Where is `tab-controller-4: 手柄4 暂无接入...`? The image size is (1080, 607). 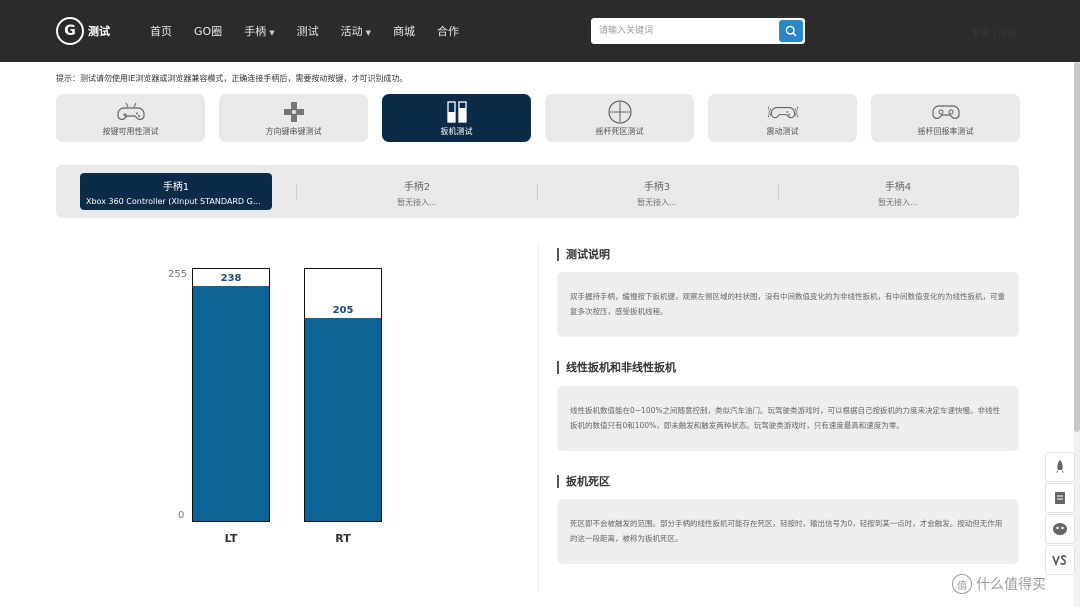
tab-controller-4: 手柄4 暂无接入... is located at coordinates (898, 191).